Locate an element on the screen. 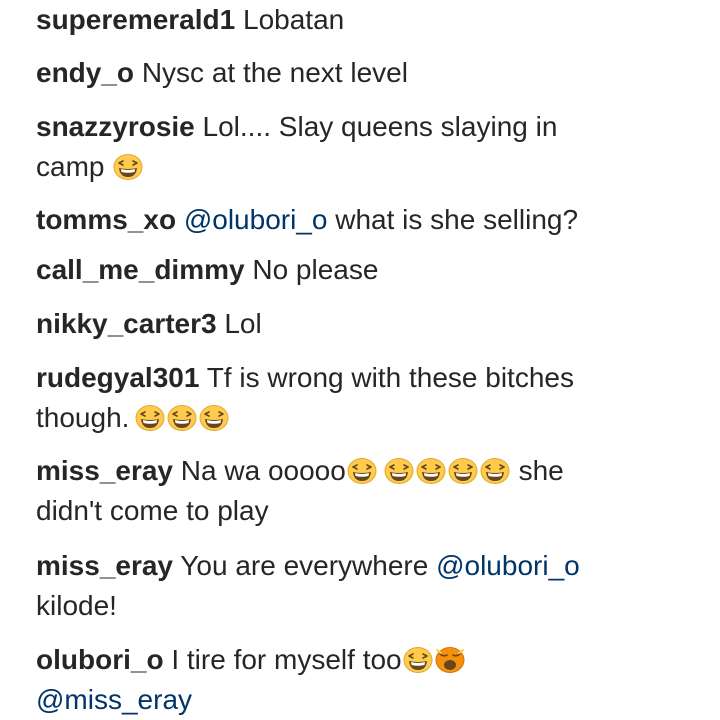 The height and width of the screenshot is (720, 720). comment-text: didn't come to play is located at coordinates (152, 510).